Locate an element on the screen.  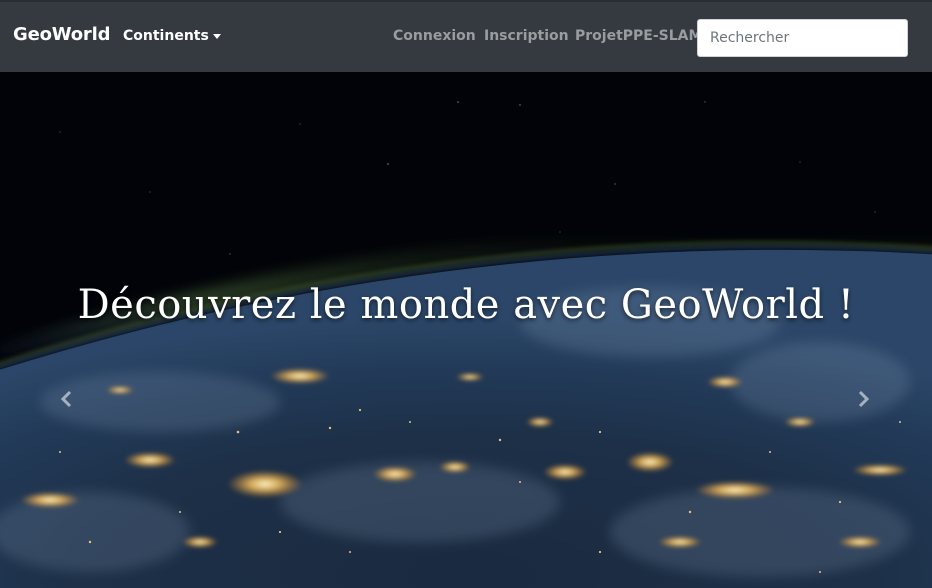
chevron-right-icon is located at coordinates (864, 399).